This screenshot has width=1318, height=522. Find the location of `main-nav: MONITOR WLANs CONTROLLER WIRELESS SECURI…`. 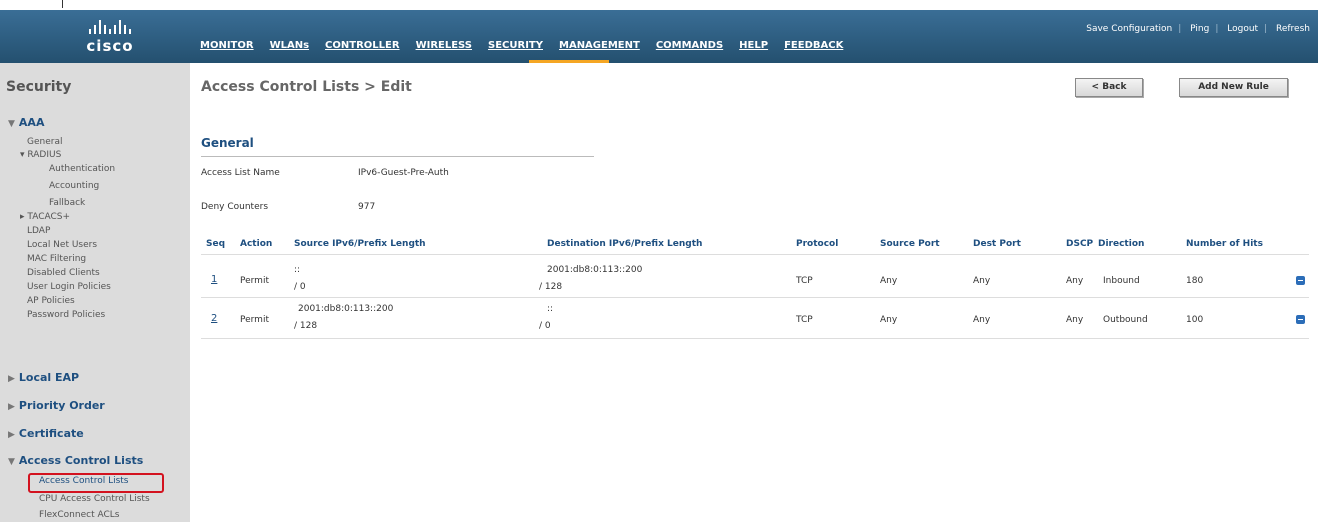

main-nav: MONITOR WLANs CONTROLLER WIRELESS SECURI… is located at coordinates (529, 45).